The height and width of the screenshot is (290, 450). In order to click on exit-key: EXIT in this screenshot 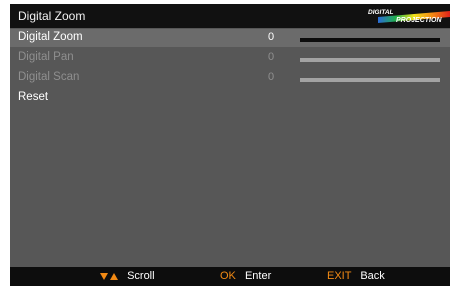, I will do `click(339, 276)`.